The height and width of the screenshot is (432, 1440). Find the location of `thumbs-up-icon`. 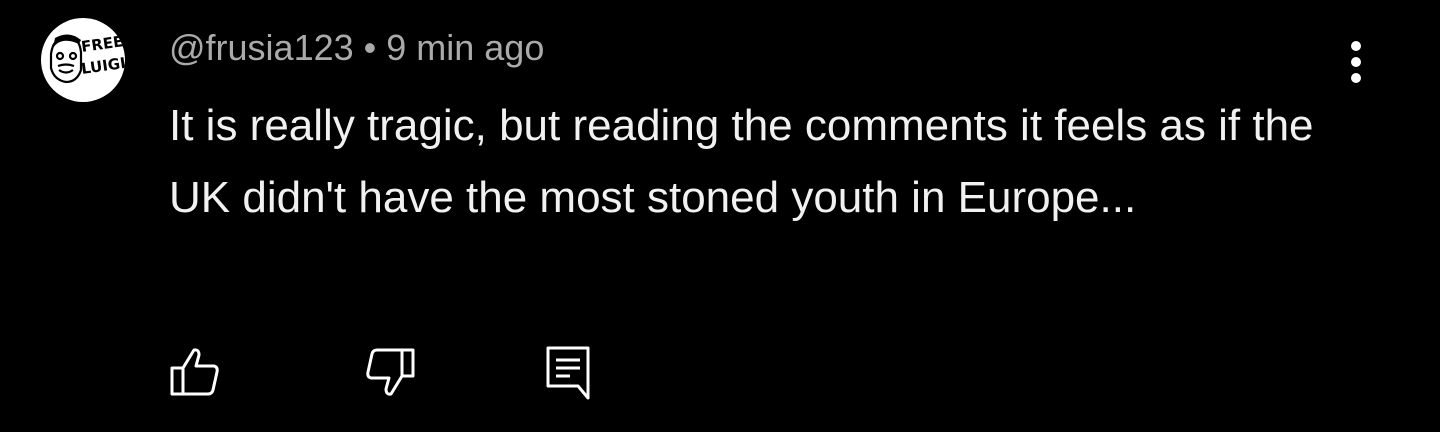

thumbs-up-icon is located at coordinates (194, 372).